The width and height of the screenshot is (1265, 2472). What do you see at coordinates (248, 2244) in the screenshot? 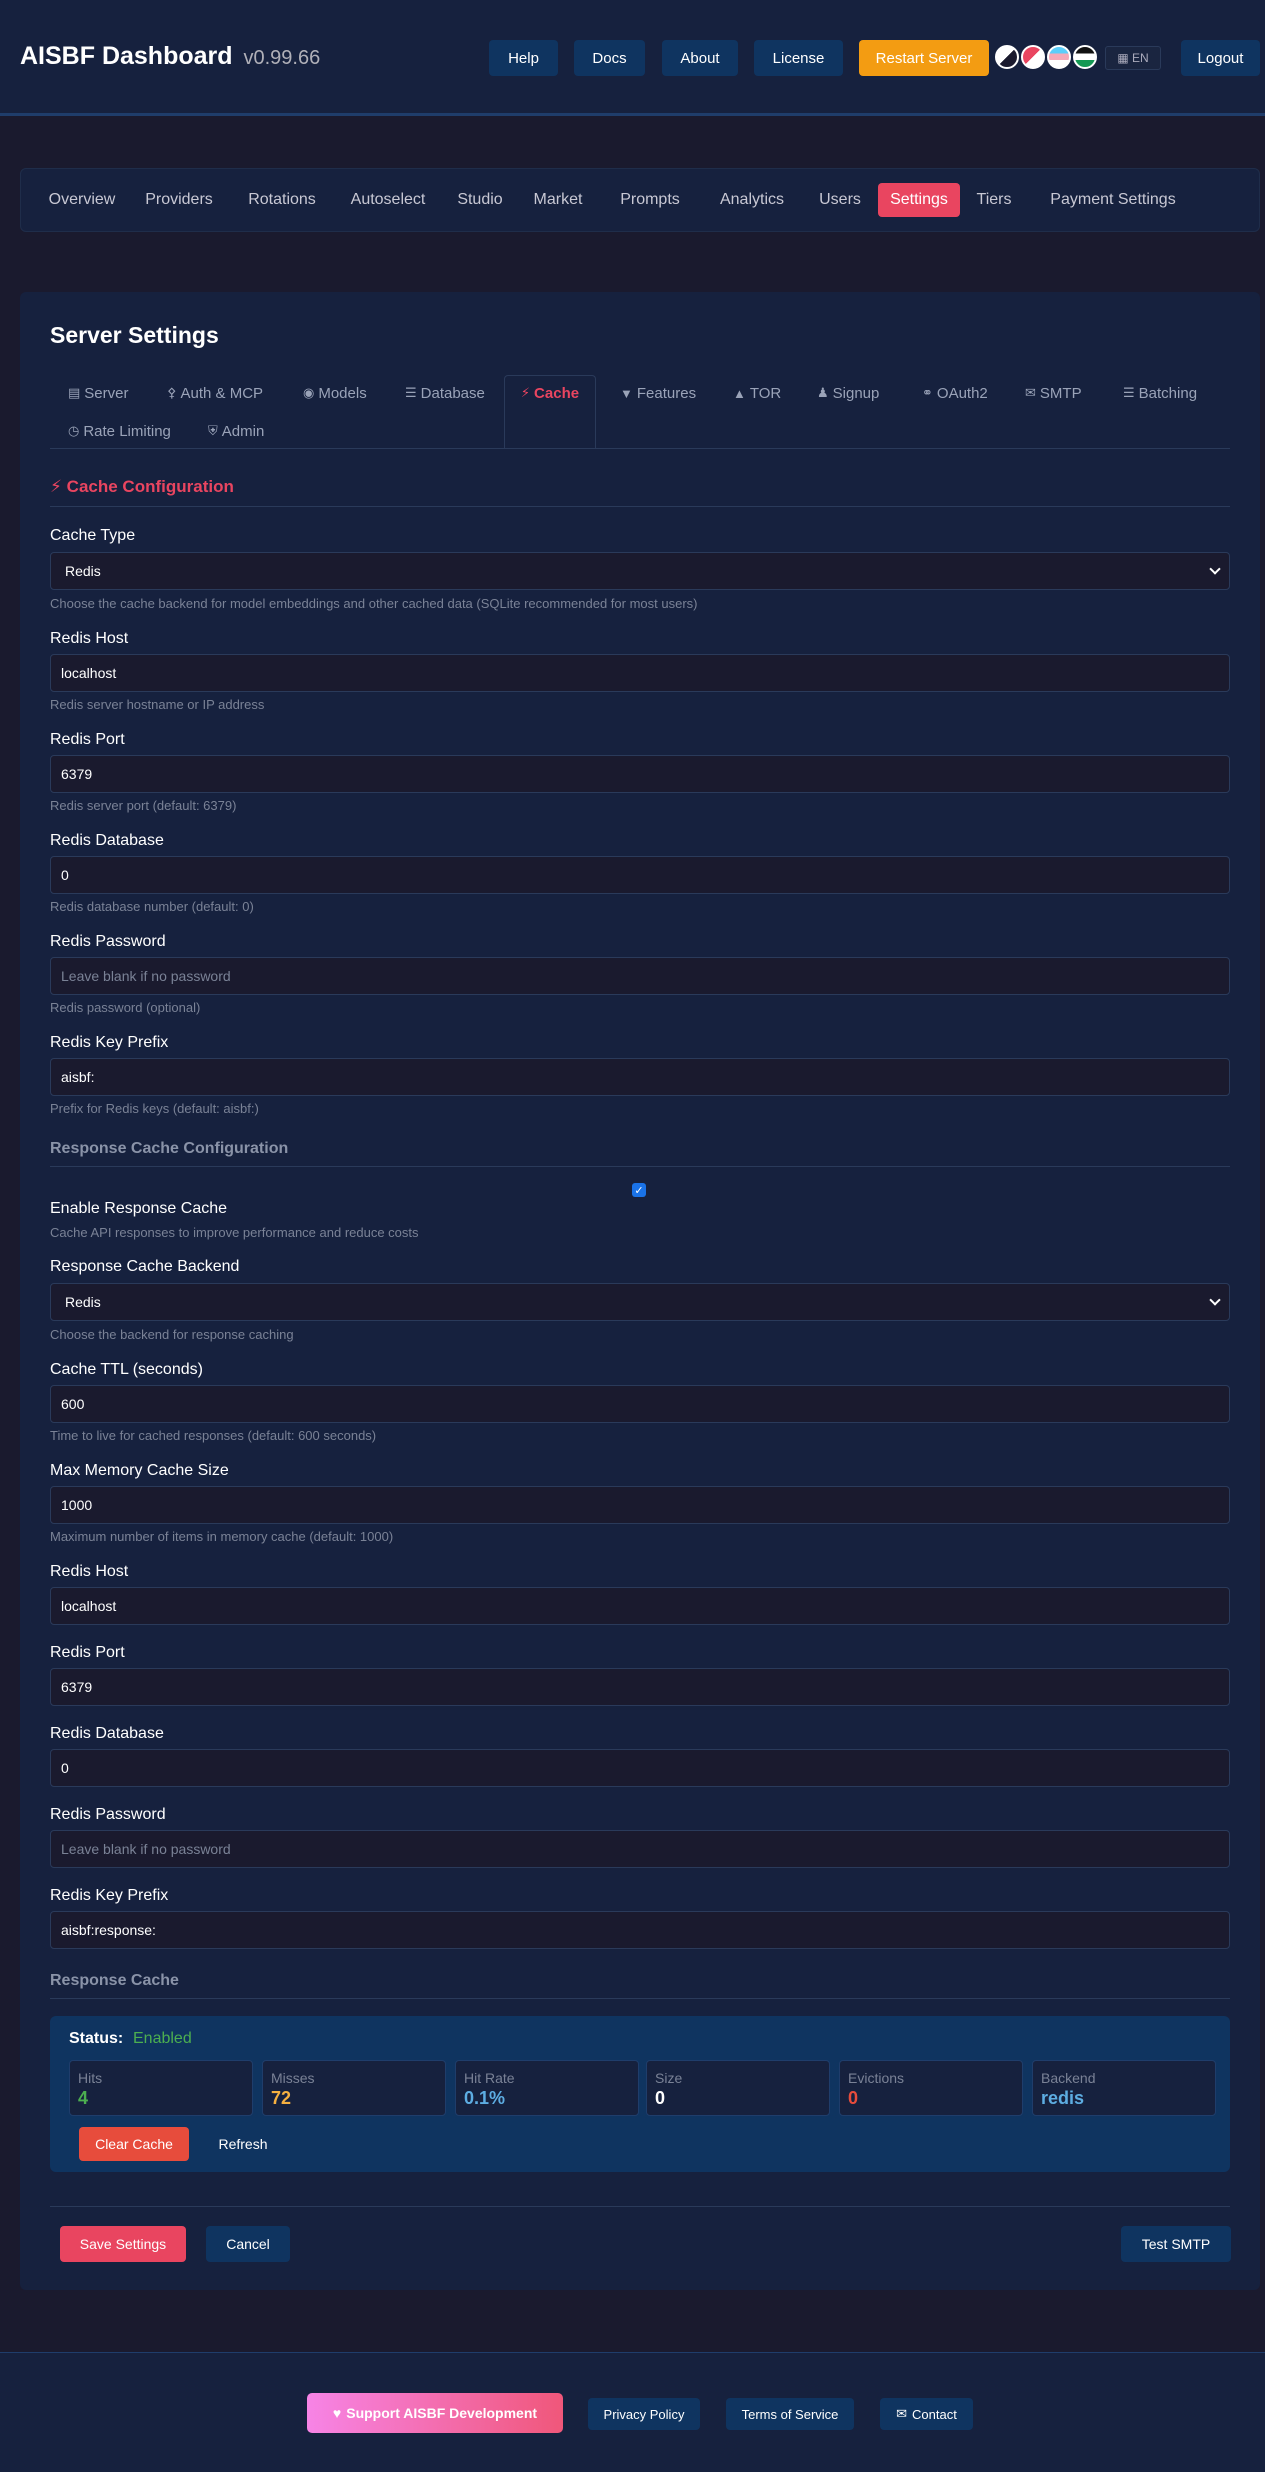
I see `cancel-button: Cancel` at bounding box center [248, 2244].